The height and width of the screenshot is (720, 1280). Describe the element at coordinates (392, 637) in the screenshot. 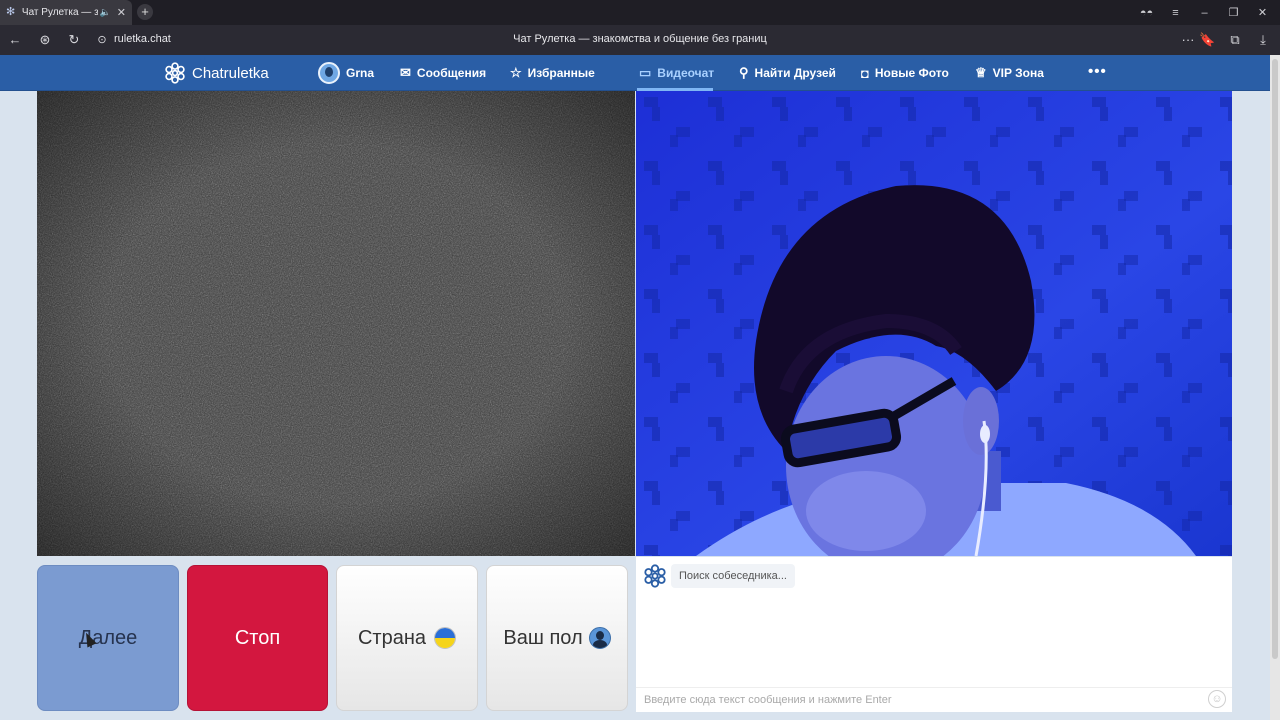

I see `country-button-label: Страна` at that location.